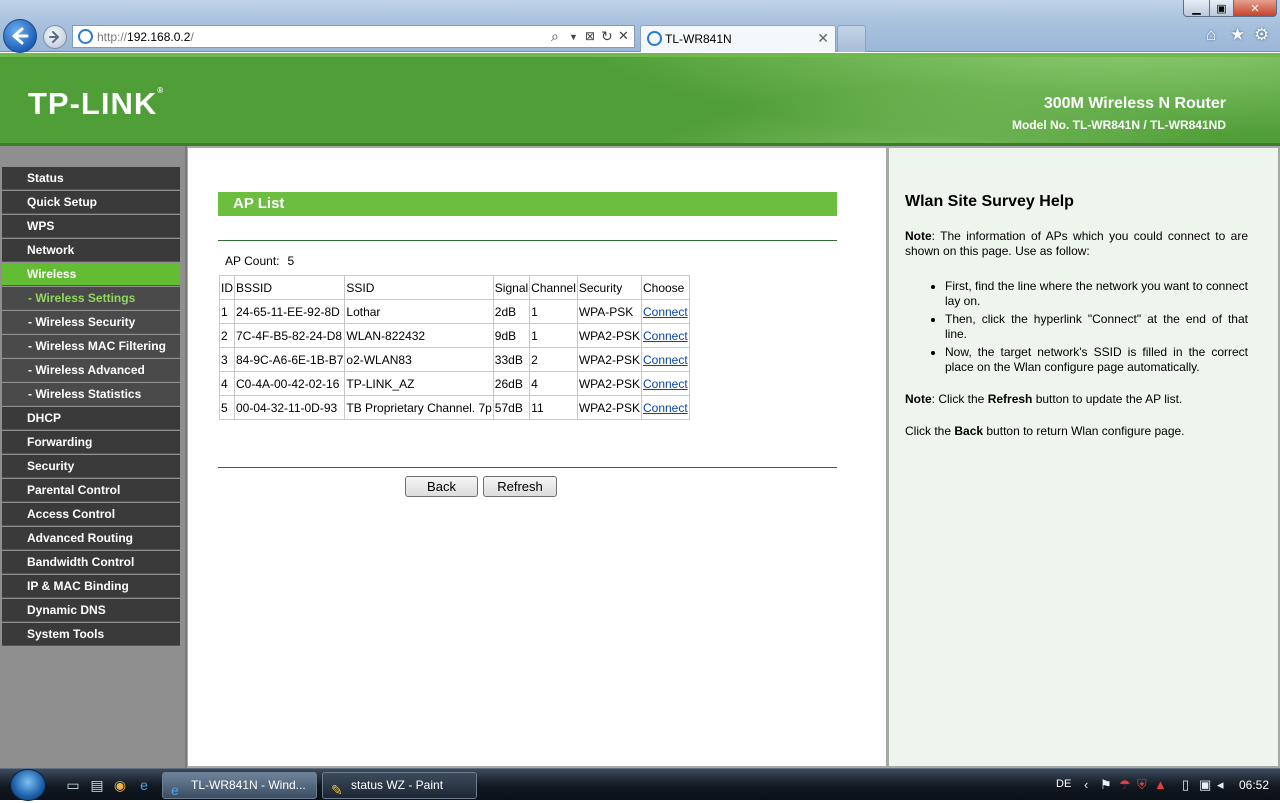 The width and height of the screenshot is (1280, 803). What do you see at coordinates (511, 287) in the screenshot?
I see `column-header: Signal` at bounding box center [511, 287].